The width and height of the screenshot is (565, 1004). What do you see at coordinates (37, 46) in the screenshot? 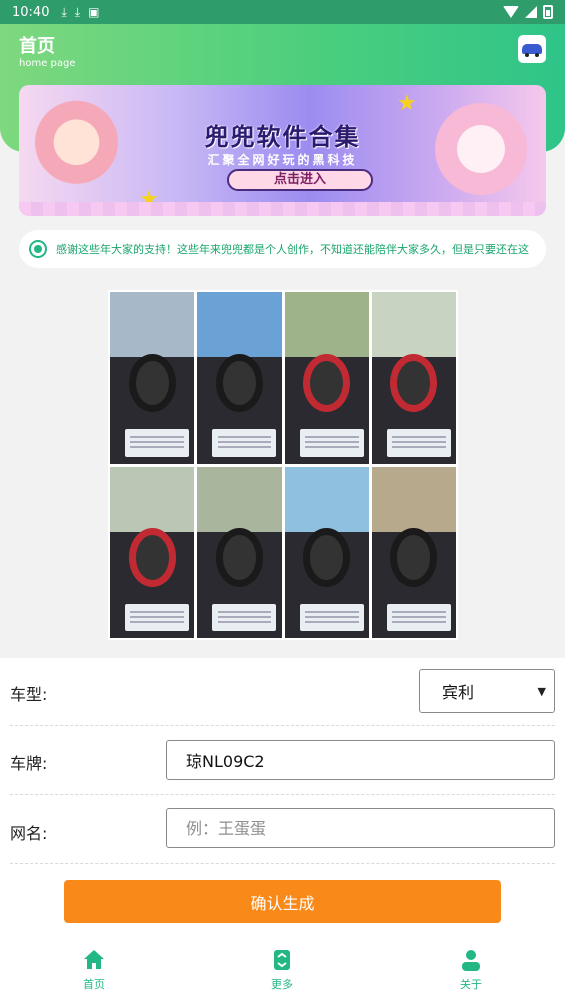
I see `page-title: 首页` at bounding box center [37, 46].